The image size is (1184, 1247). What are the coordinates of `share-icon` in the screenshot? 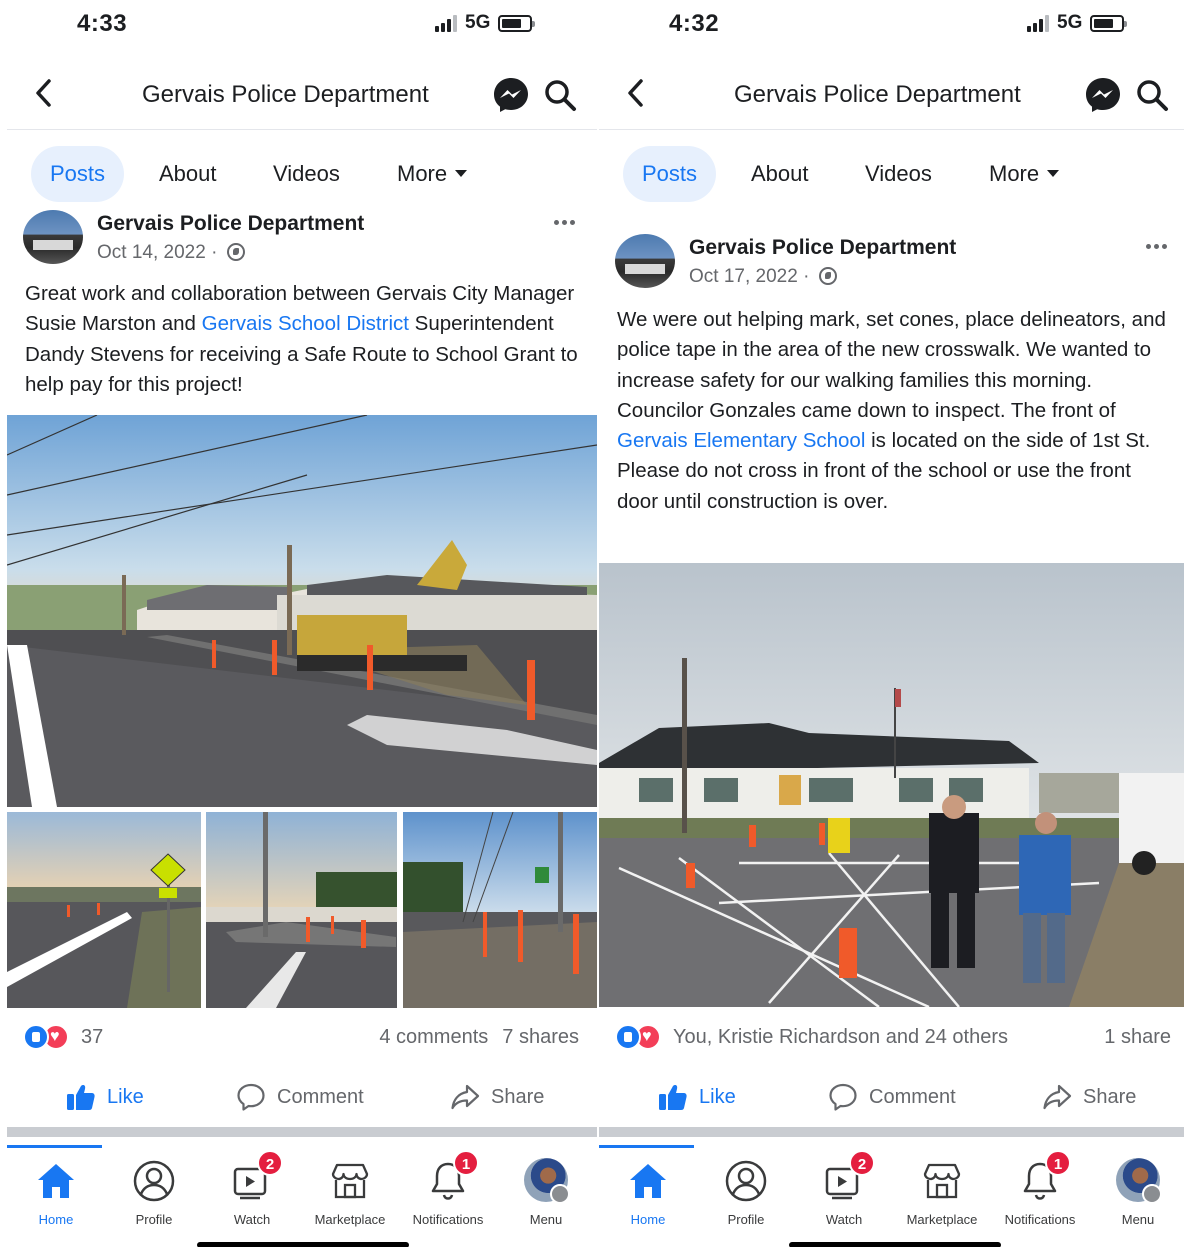 It's located at (465, 1097).